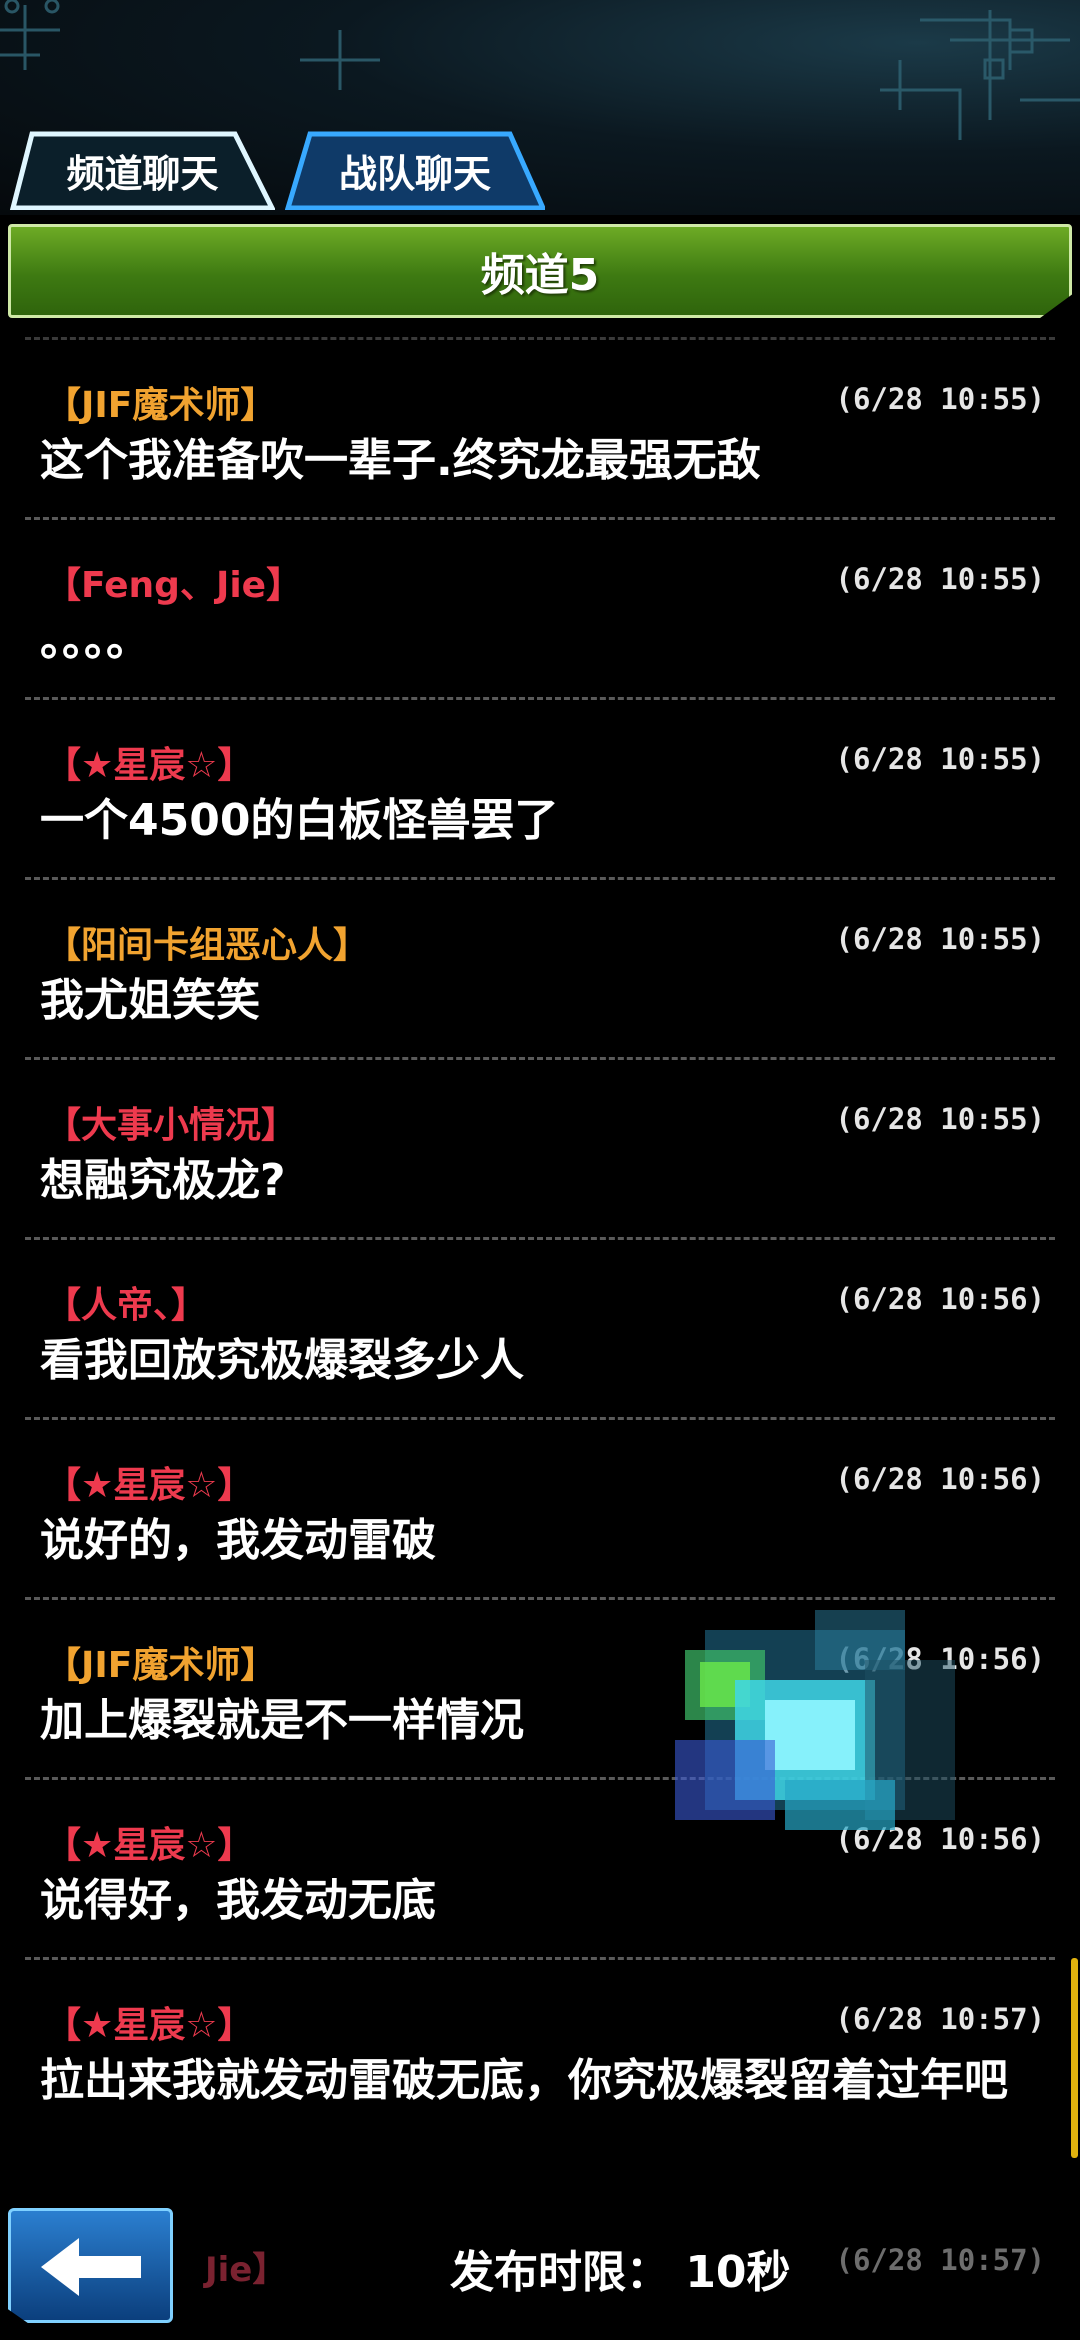  I want to click on chat-message: 【大事小情况】 (6/28 10:55) 想融究极龙?, so click(540, 1150).